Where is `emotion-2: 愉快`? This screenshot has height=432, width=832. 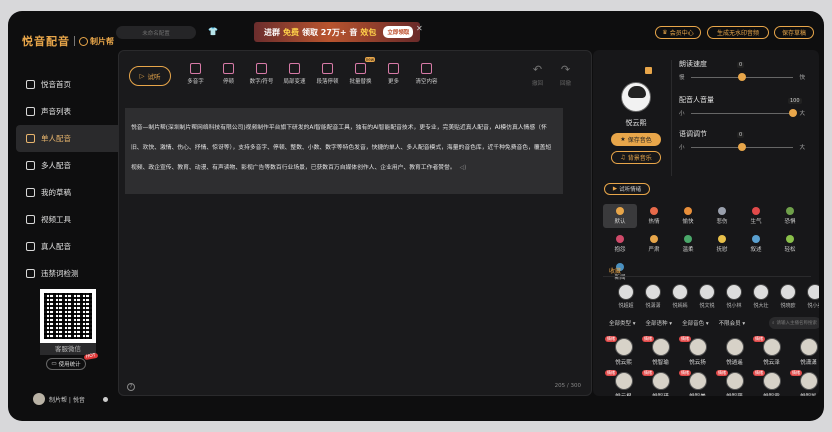
emotion-2: 愉快 is located at coordinates (688, 216).